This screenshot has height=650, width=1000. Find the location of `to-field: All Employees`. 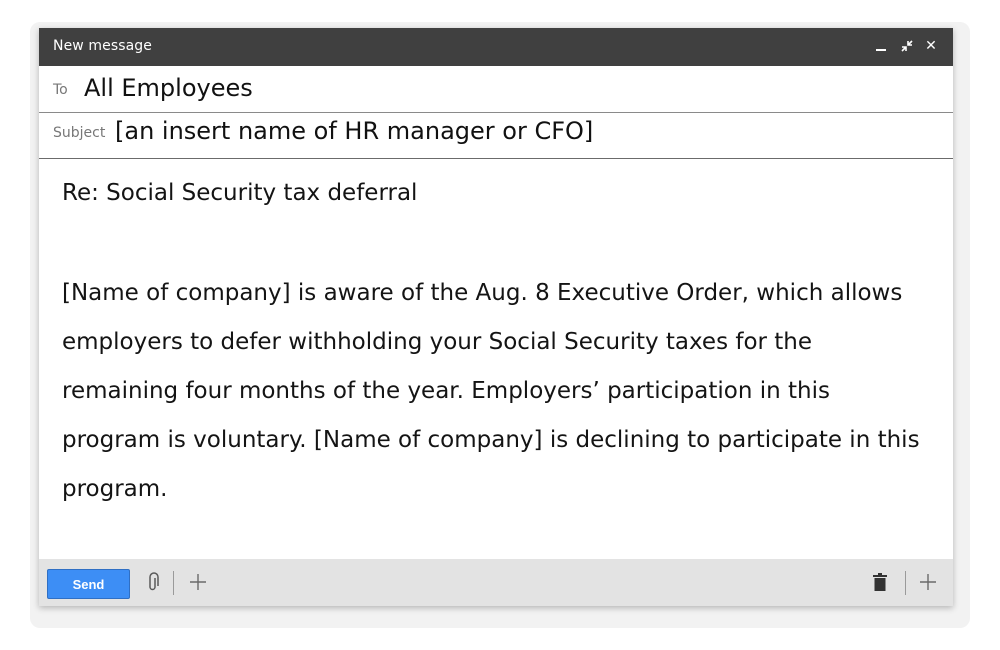

to-field: All Employees is located at coordinates (168, 88).